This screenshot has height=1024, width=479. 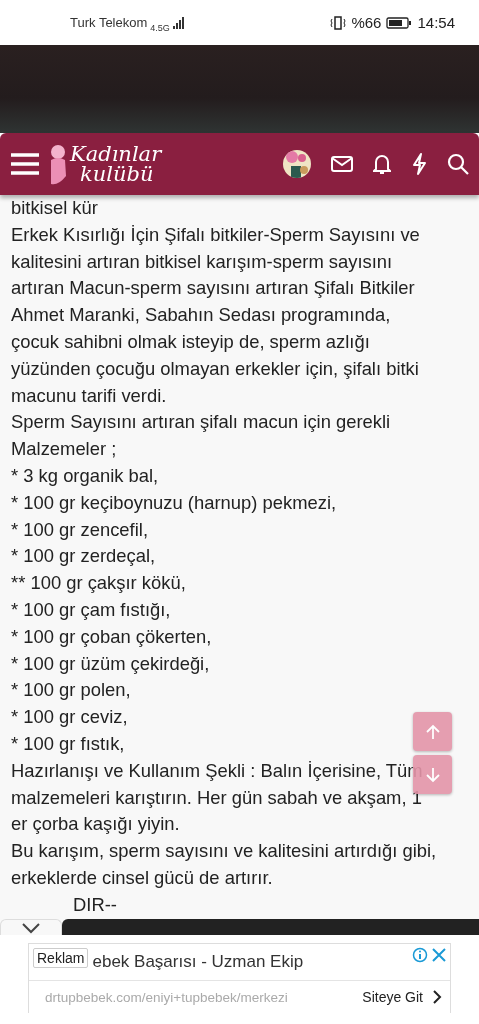 What do you see at coordinates (217, 770) in the screenshot?
I see `article-text-line: Hazırlanışı ve Kullanım Şekli : Balın İçerisine, Tüm` at bounding box center [217, 770].